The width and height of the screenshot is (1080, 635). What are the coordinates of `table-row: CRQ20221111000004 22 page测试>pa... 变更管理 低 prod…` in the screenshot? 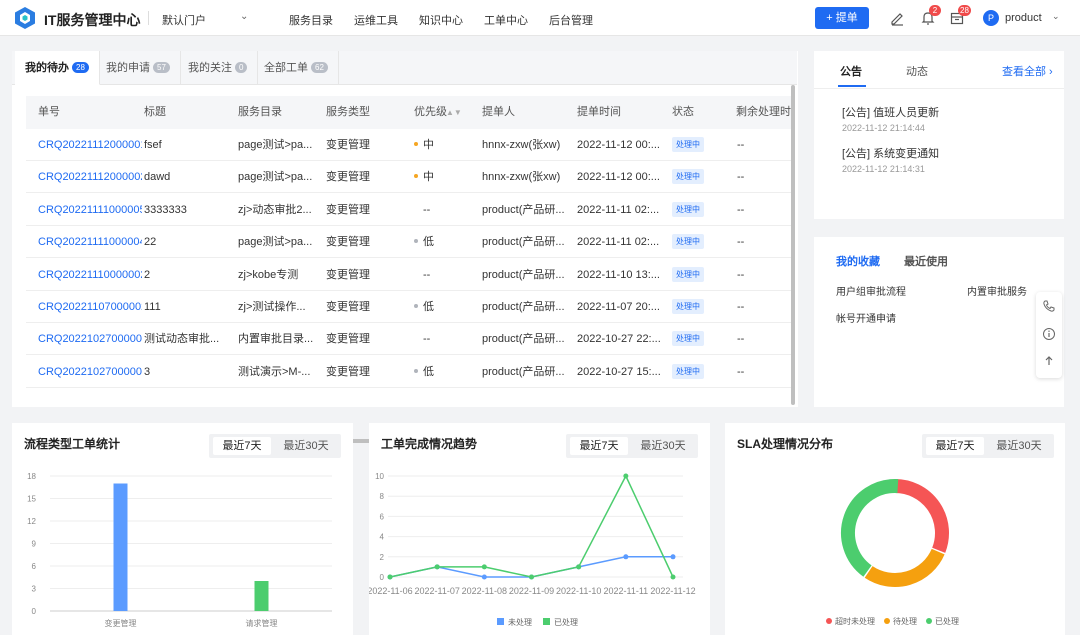 It's located at (409, 242).